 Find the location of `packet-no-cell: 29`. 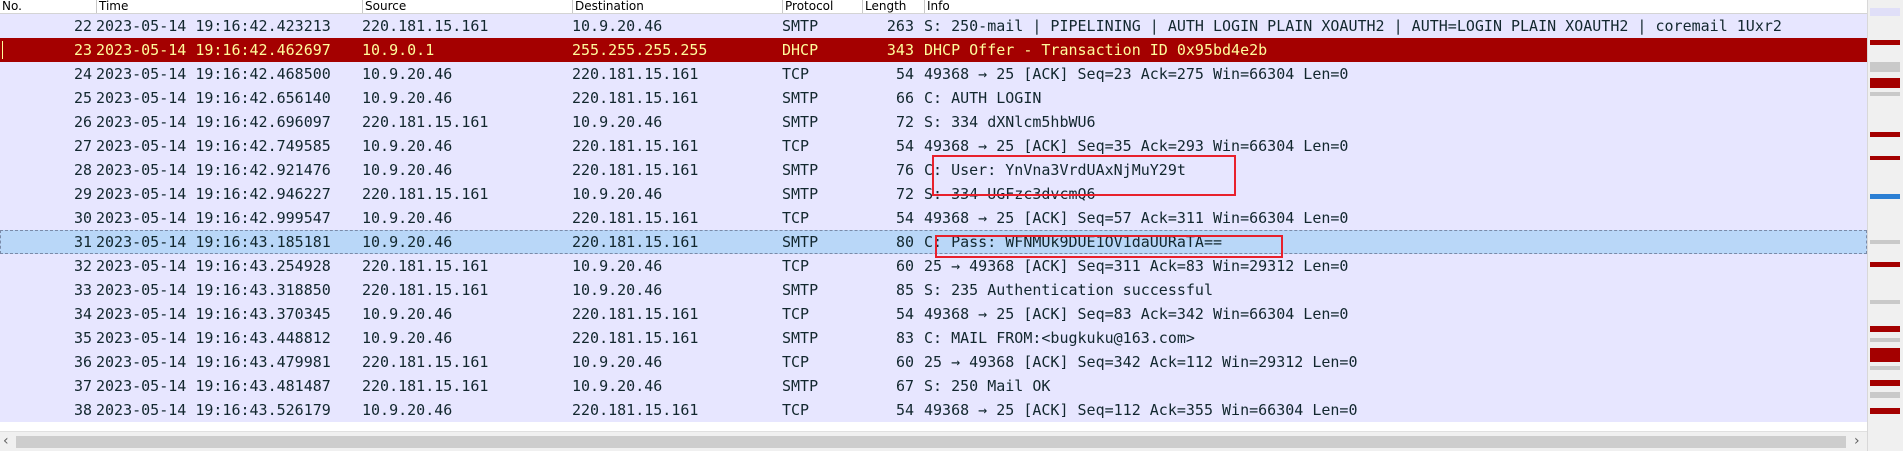

packet-no-cell: 29 is located at coordinates (82, 194).